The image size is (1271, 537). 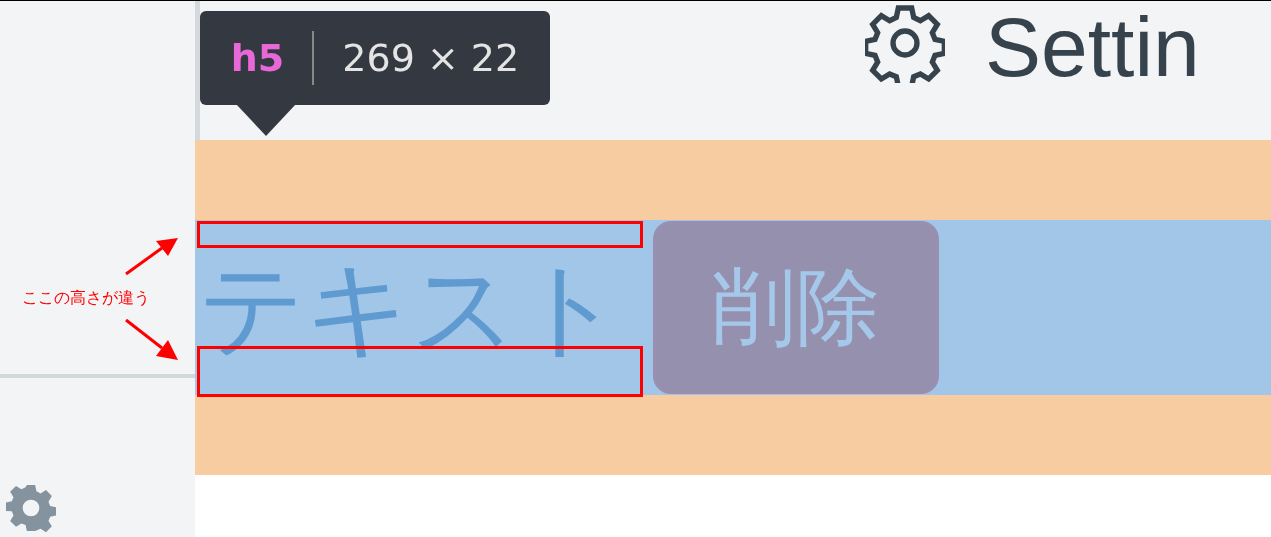 I want to click on page-title: Settin, so click(x=1092, y=47).